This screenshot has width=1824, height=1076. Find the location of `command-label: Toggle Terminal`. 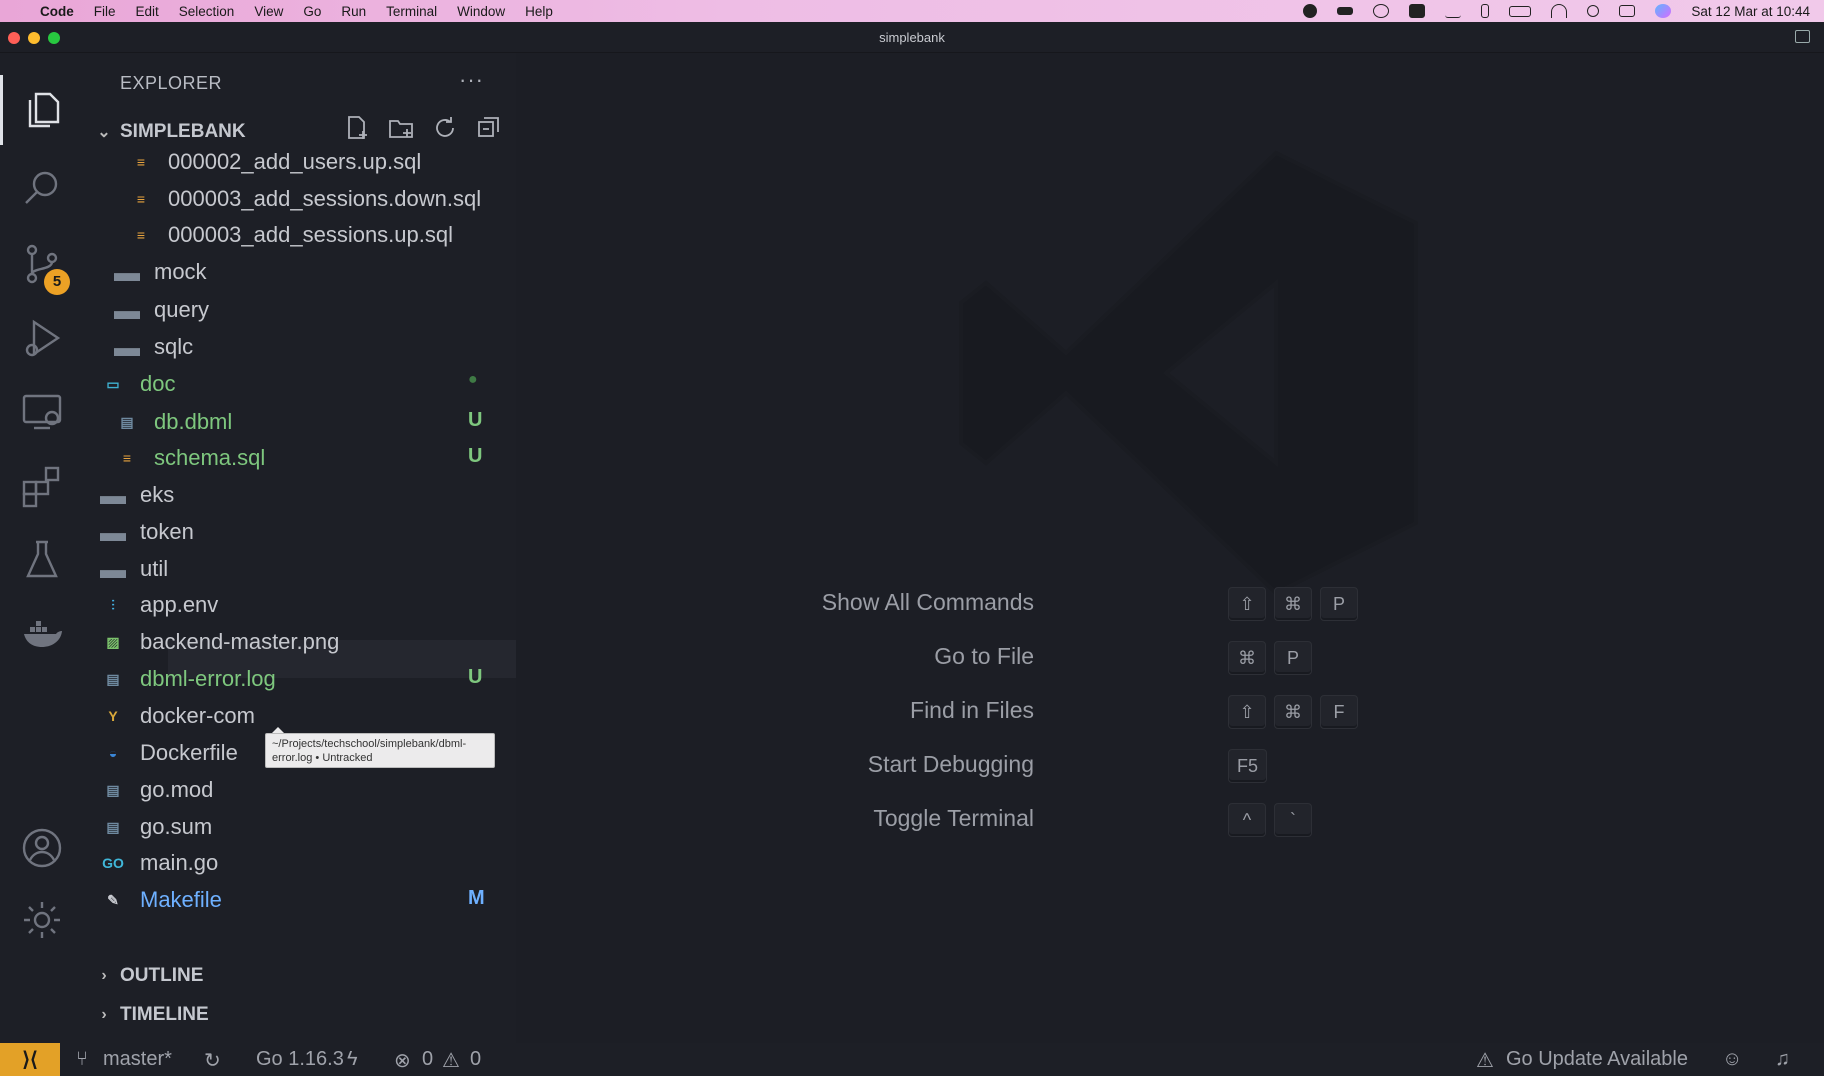

command-label: Toggle Terminal is located at coordinates (953, 818).